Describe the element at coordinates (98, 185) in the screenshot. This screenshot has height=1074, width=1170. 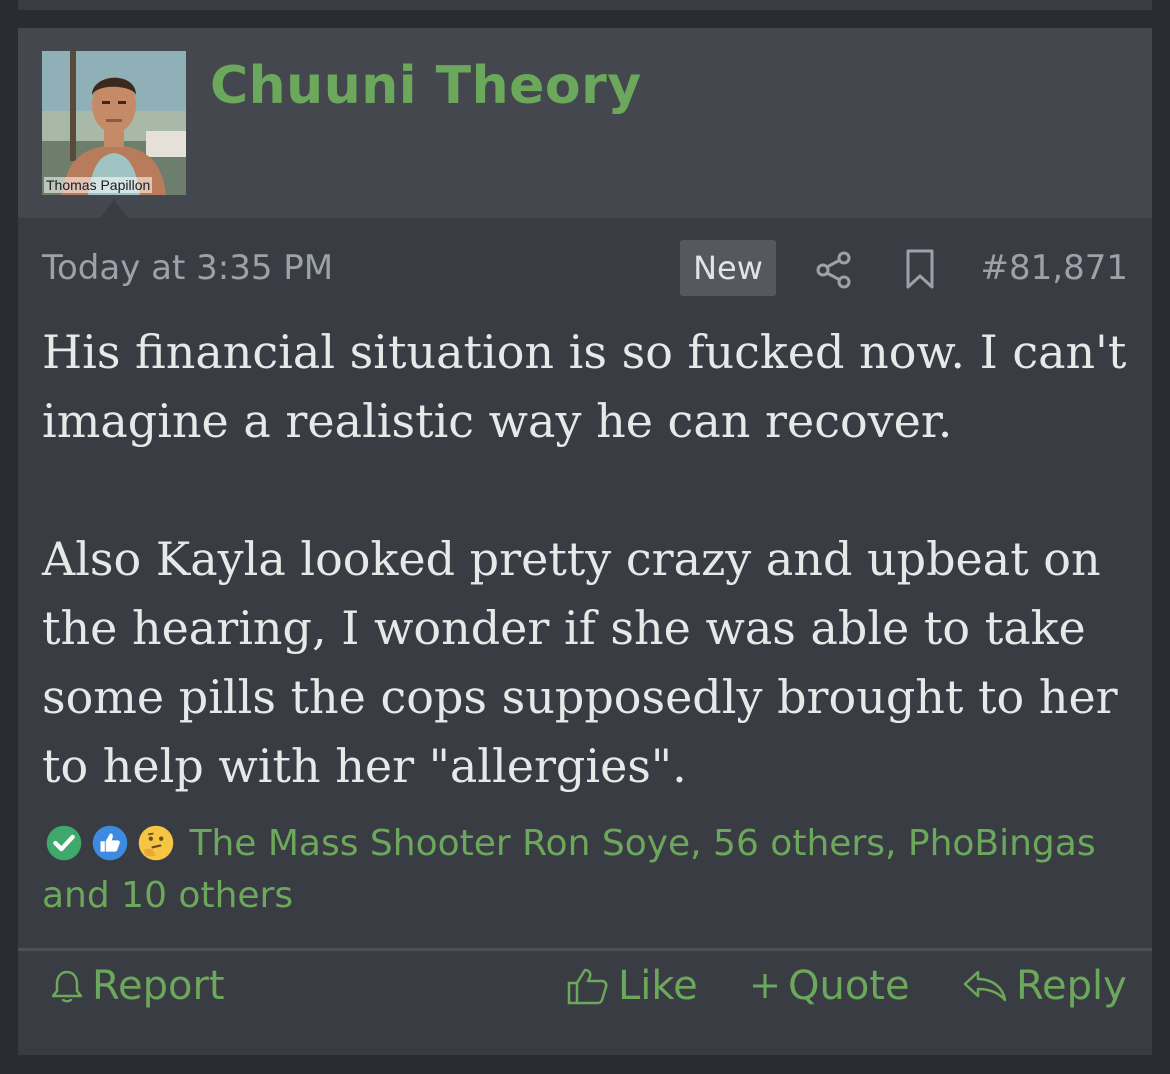
I see `avatar-caption: Thomas Papillon` at that location.